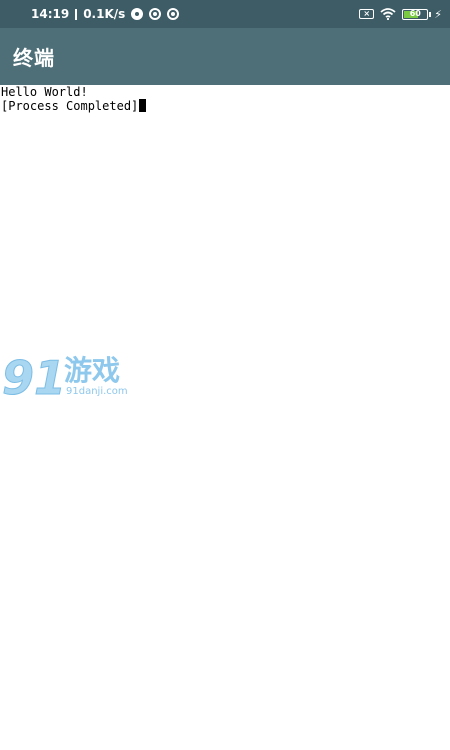 The height and width of the screenshot is (750, 450). I want to click on no-sim-icon: ×, so click(367, 14).